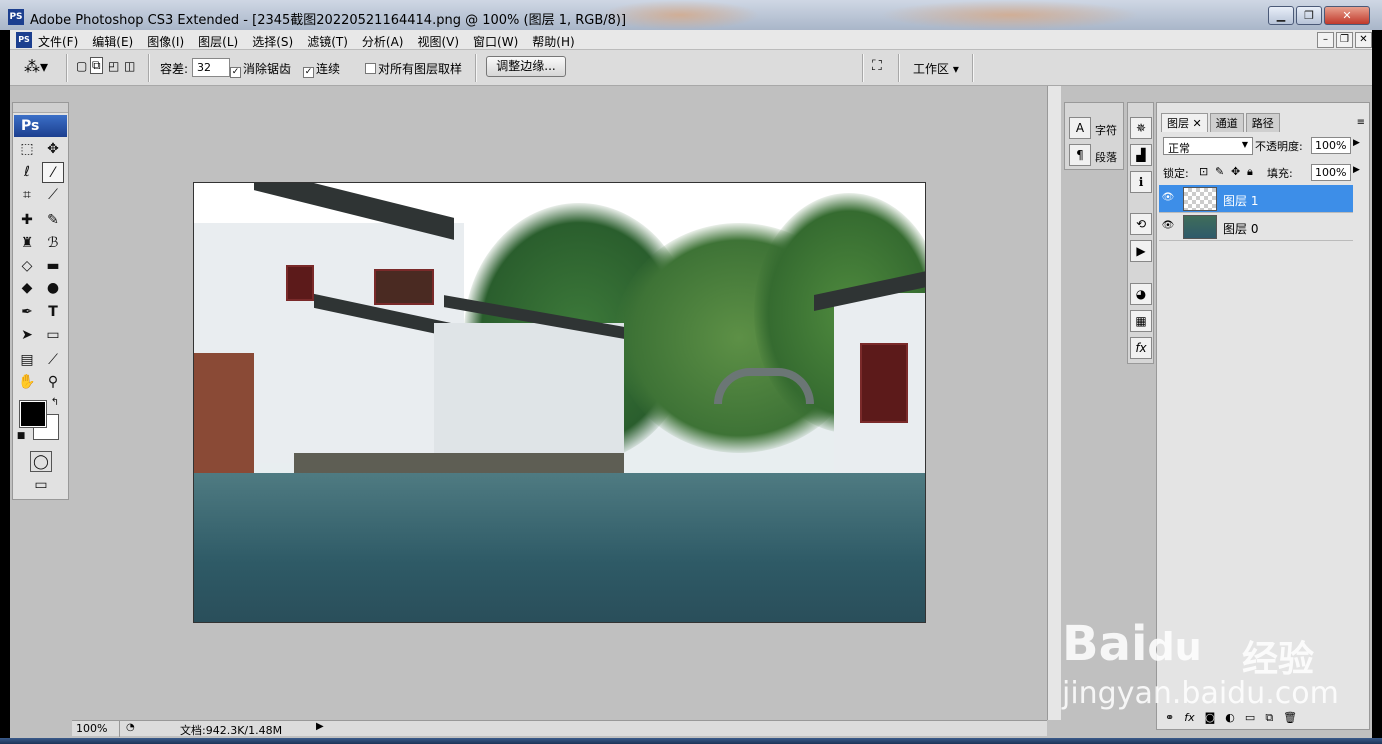 Image resolution: width=1382 pixels, height=744 pixels. What do you see at coordinates (53, 149) in the screenshot?
I see `move-icon: ✥` at bounding box center [53, 149].